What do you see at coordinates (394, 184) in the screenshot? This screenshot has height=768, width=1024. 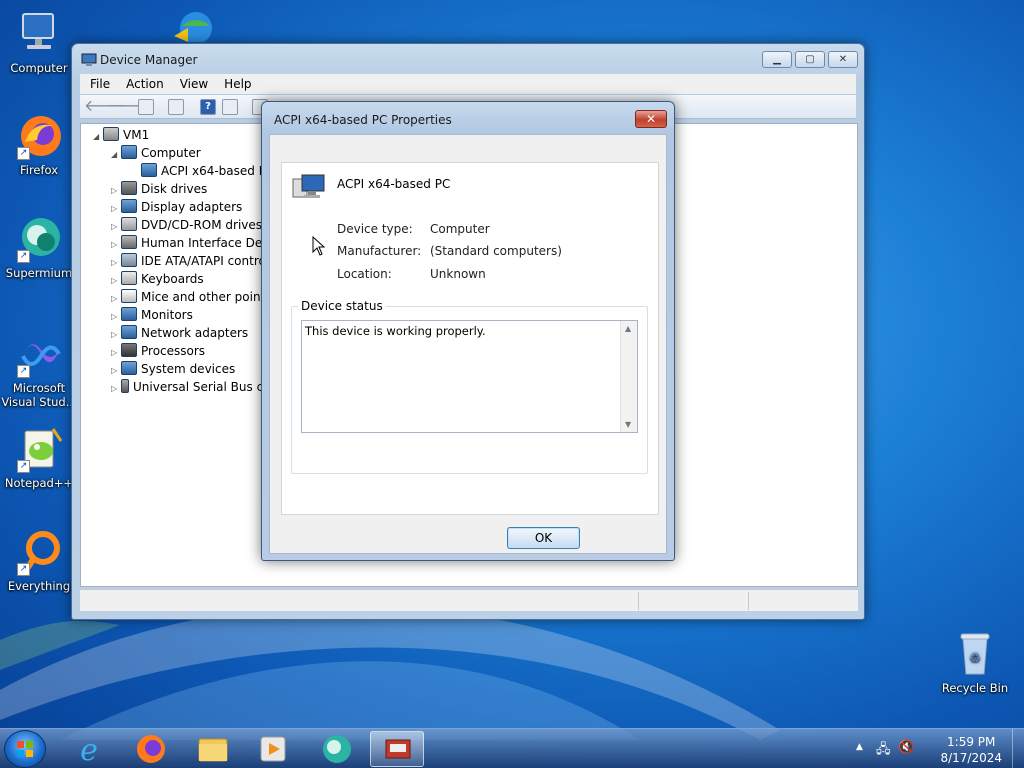 I see `device-name: ACPI x64-based PC` at bounding box center [394, 184].